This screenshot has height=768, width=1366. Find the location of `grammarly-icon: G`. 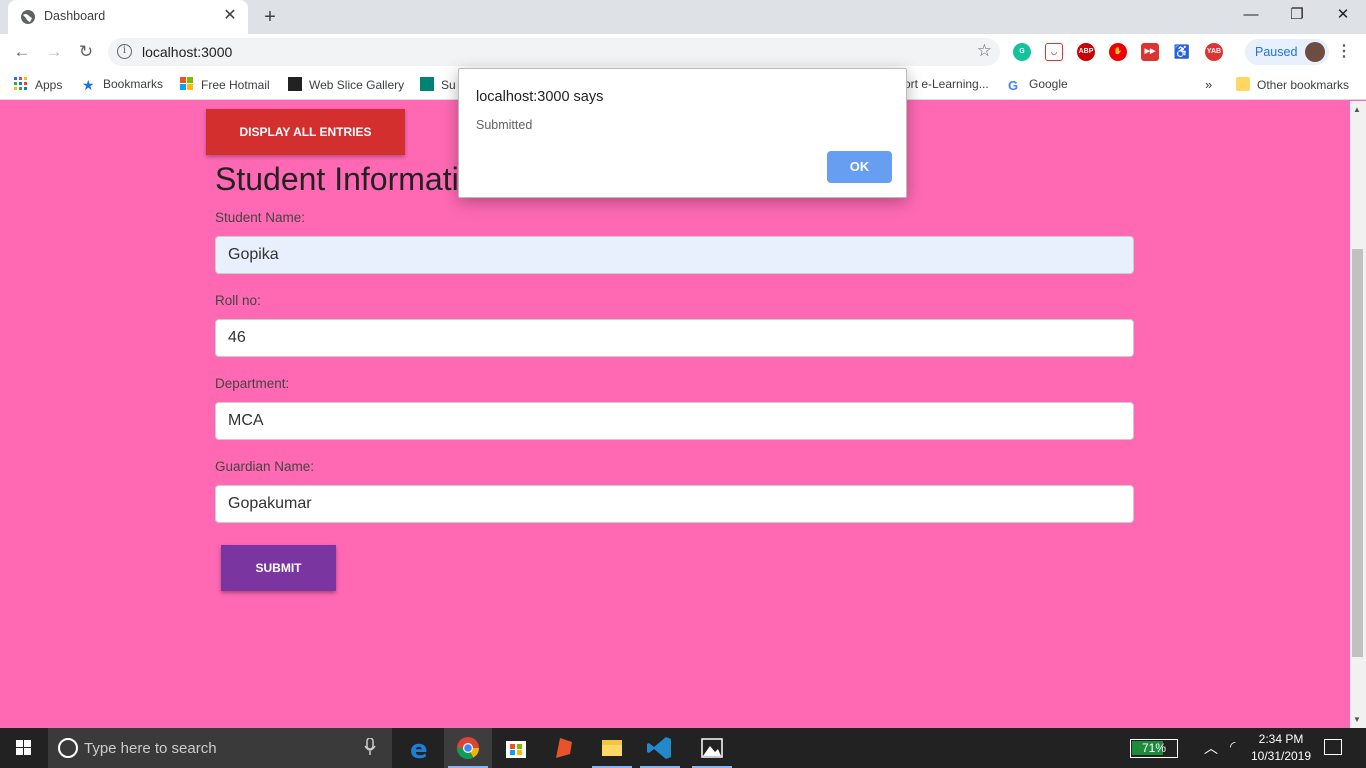

grammarly-icon: G is located at coordinates (1022, 52).